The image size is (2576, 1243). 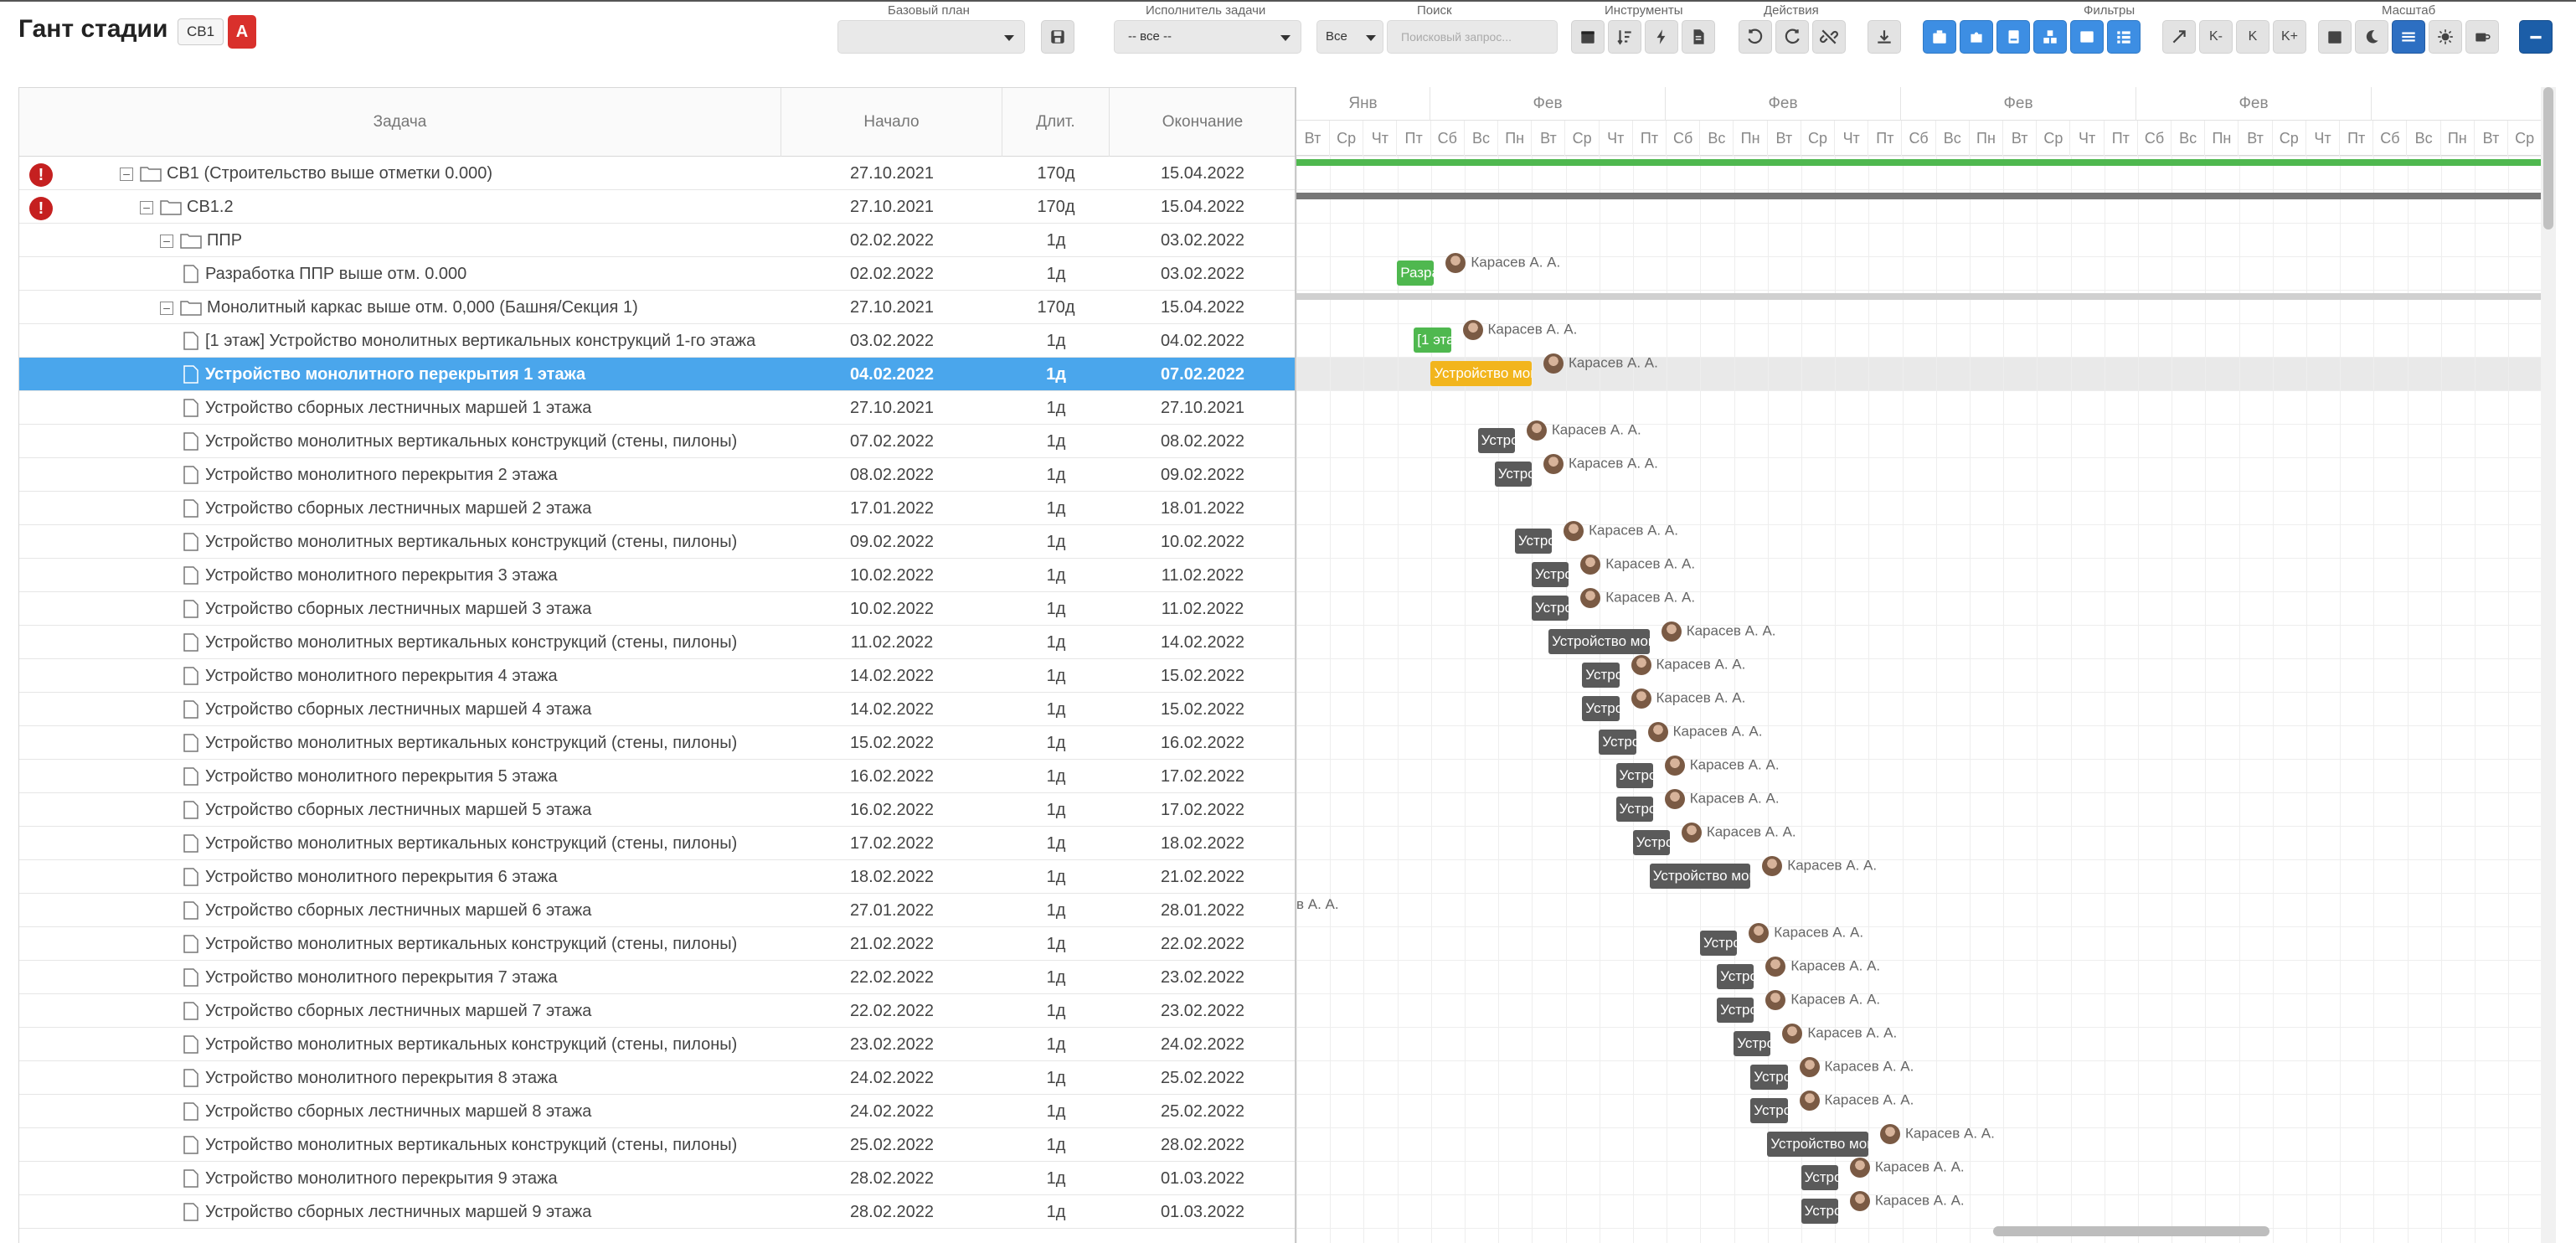 I want to click on gantt-task-bar: Устройство монолитных, so click(x=1818, y=1144).